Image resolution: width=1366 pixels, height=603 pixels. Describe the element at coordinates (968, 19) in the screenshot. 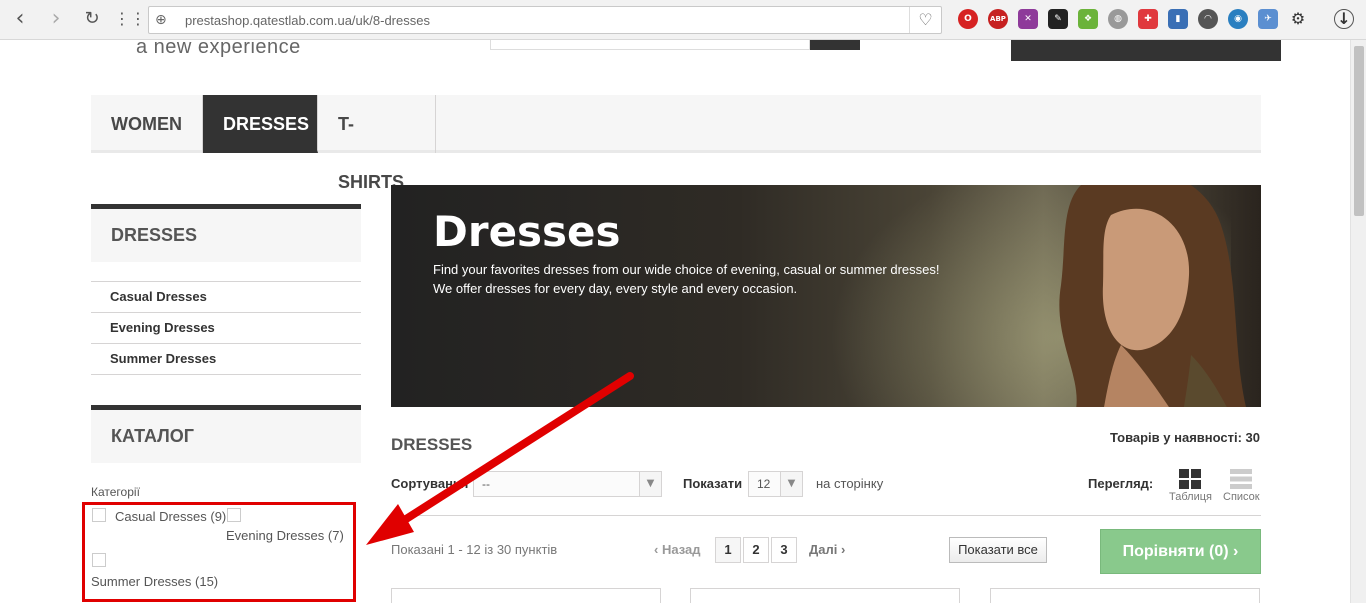

I see `opera-icon: O` at that location.